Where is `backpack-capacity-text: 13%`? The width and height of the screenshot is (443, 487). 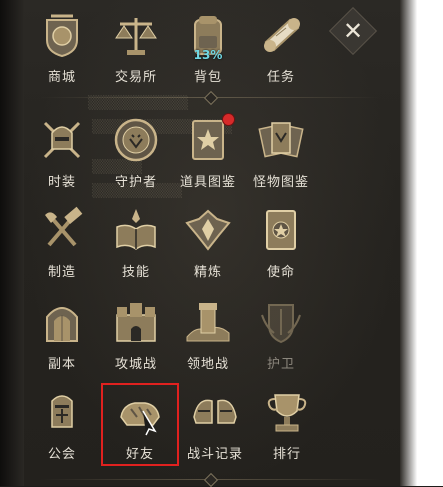
backpack-capacity-text: 13% is located at coordinates (208, 55).